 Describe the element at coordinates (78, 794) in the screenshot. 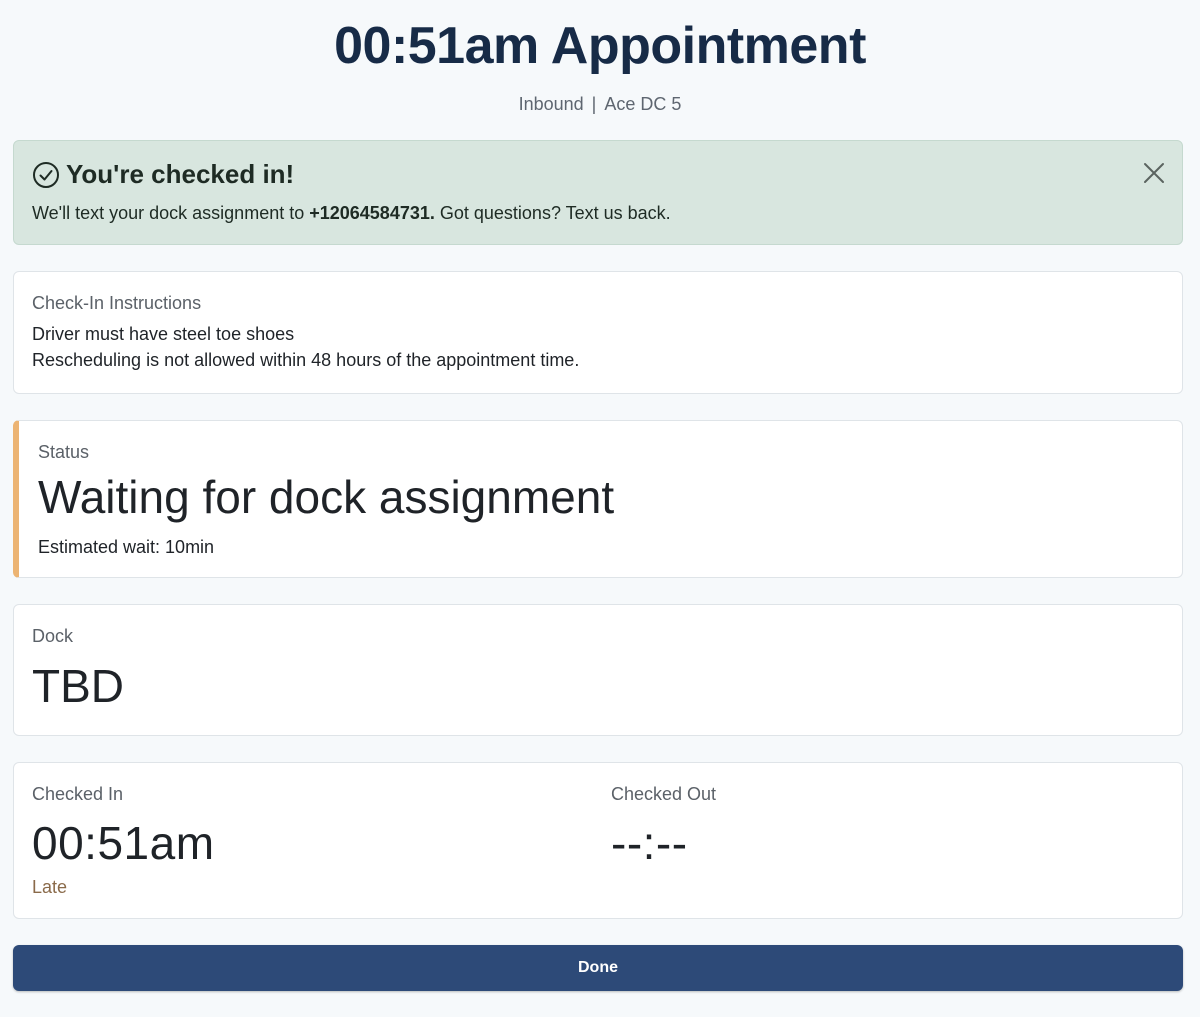

I see `checked-in-label: Checked In` at that location.